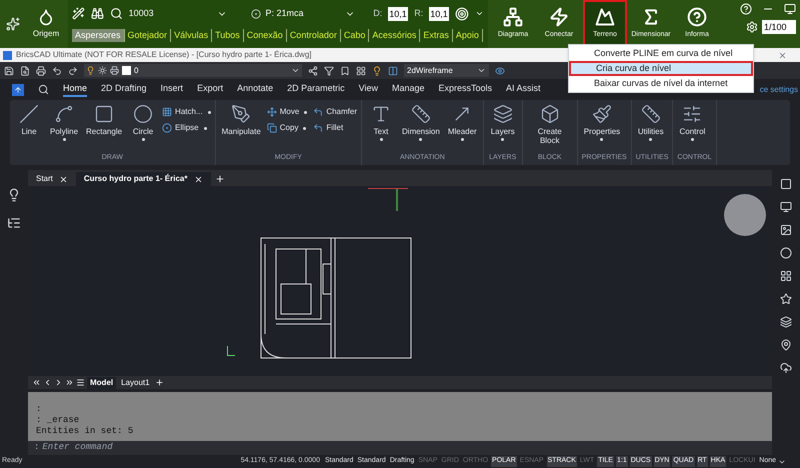 The height and width of the screenshot is (468, 800). Describe the element at coordinates (265, 35) in the screenshot. I see `category-tab: Conexão` at that location.